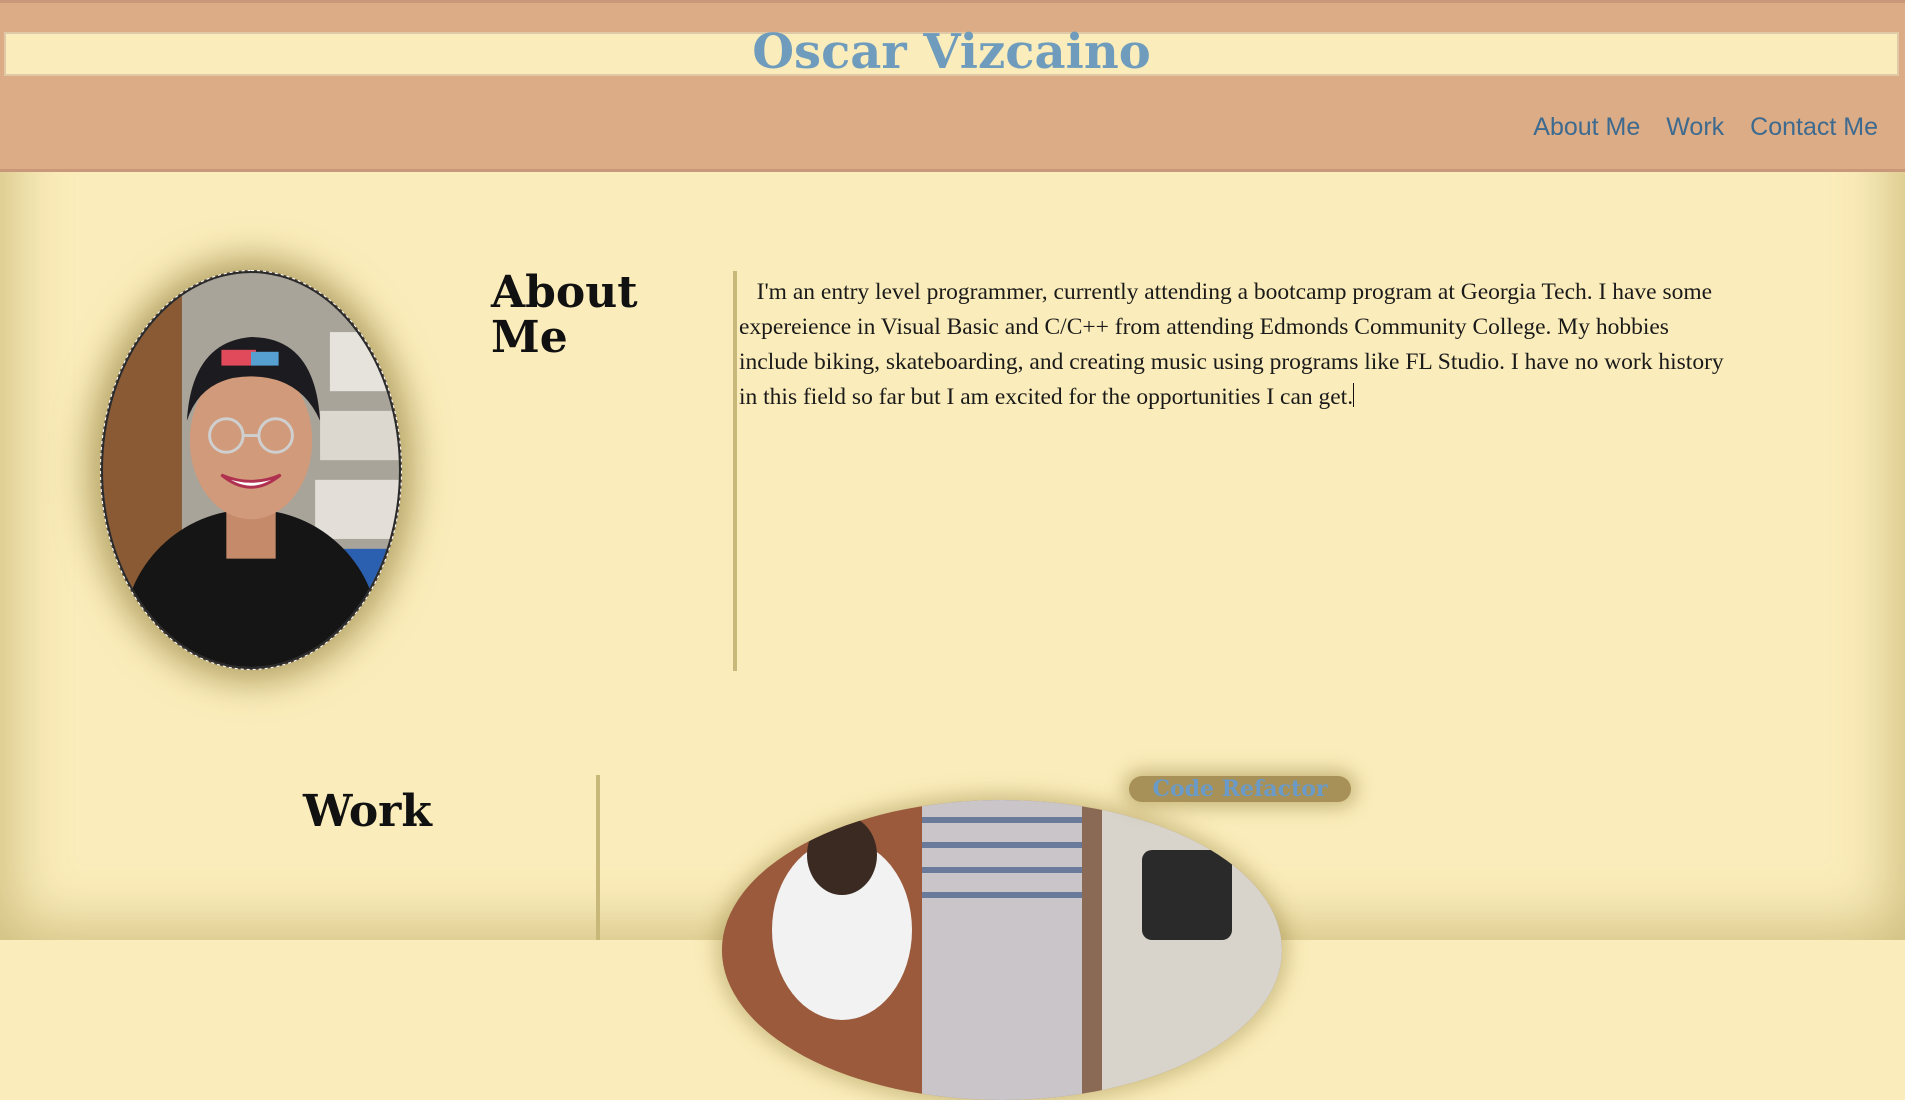 The width and height of the screenshot is (1905, 1100). I want to click on profile-photo-icon, so click(251, 470).